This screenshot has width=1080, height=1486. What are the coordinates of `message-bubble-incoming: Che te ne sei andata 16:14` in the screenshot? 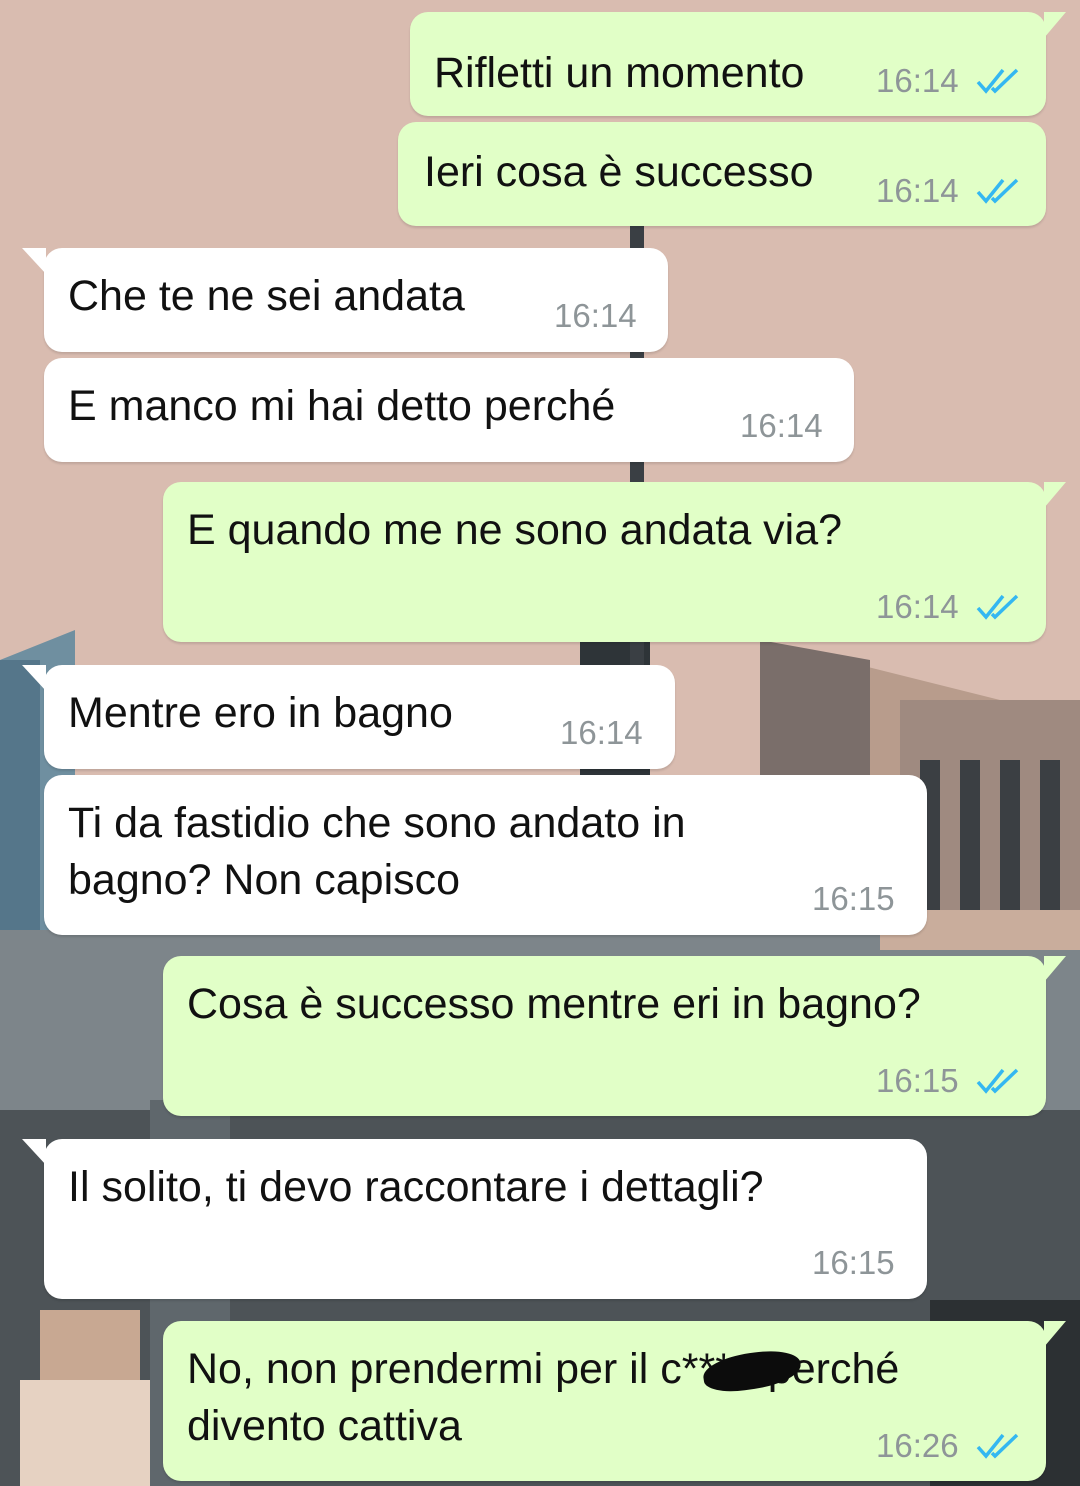 It's located at (345, 300).